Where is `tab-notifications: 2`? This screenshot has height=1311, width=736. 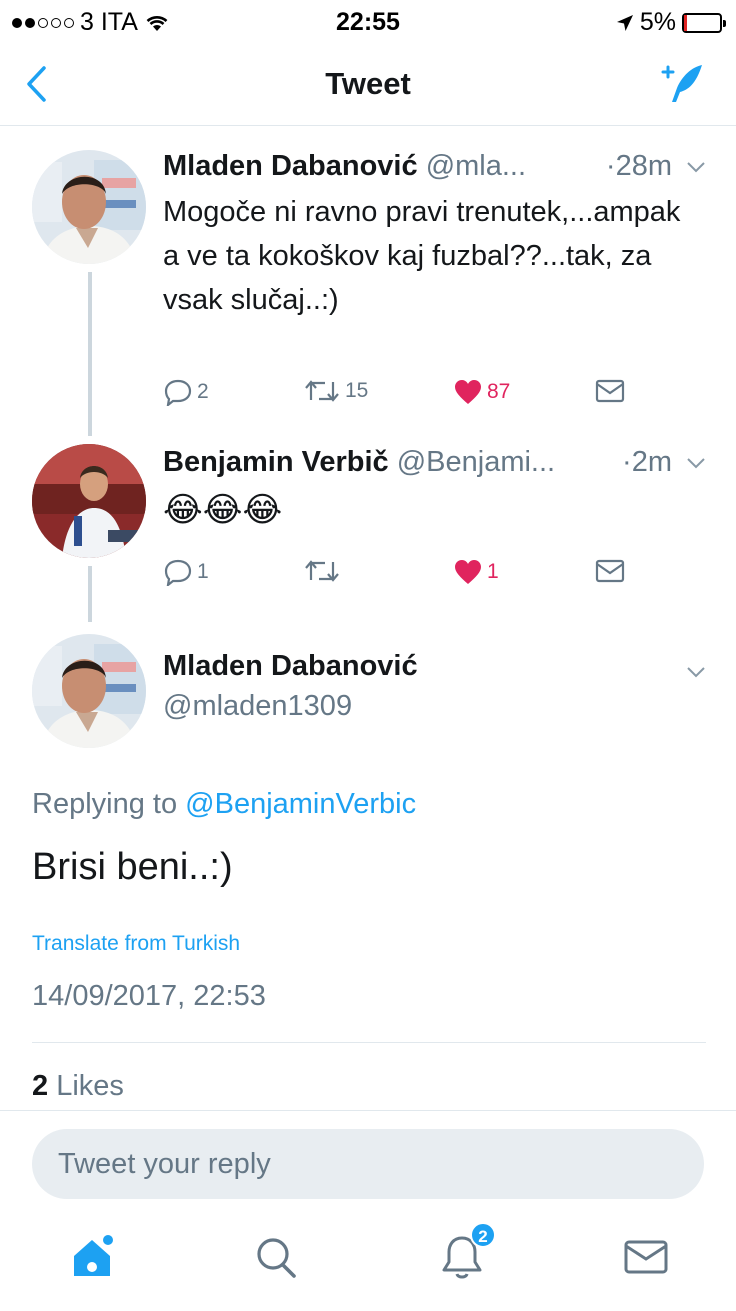 tab-notifications: 2 is located at coordinates (467, 1254).